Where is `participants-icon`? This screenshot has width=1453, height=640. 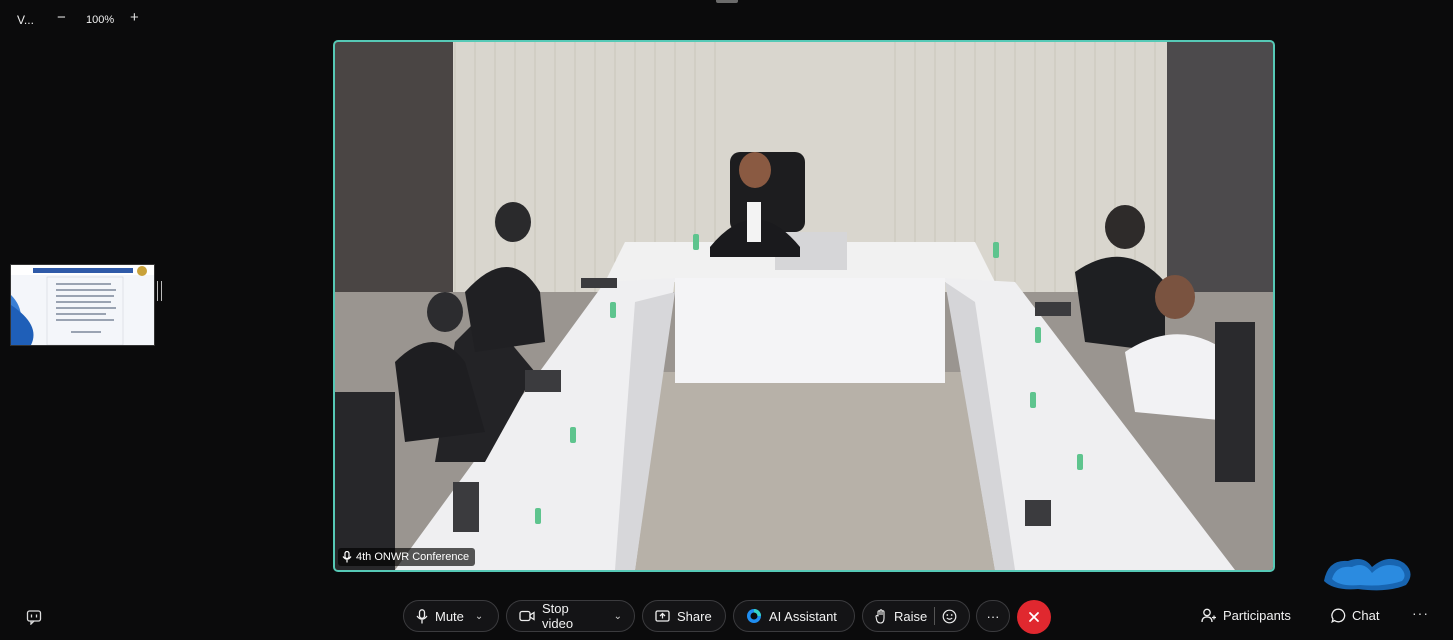 participants-icon is located at coordinates (1208, 615).